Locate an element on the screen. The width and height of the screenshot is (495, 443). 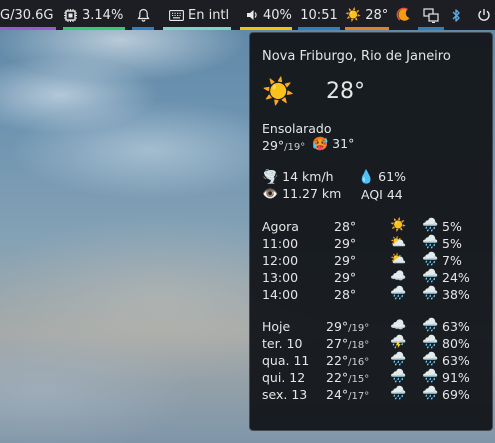
network-widget is located at coordinates (431, 15).